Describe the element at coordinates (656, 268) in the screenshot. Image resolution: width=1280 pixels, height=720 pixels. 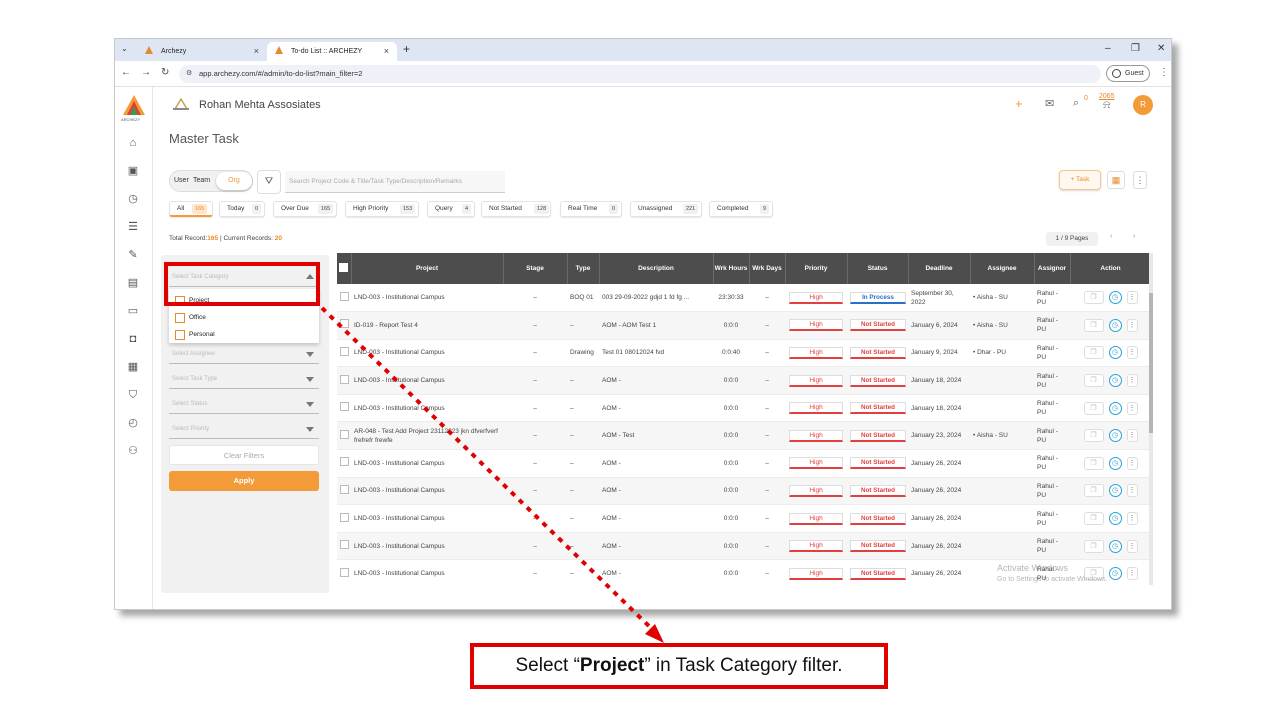
I see `col-description: Description` at that location.